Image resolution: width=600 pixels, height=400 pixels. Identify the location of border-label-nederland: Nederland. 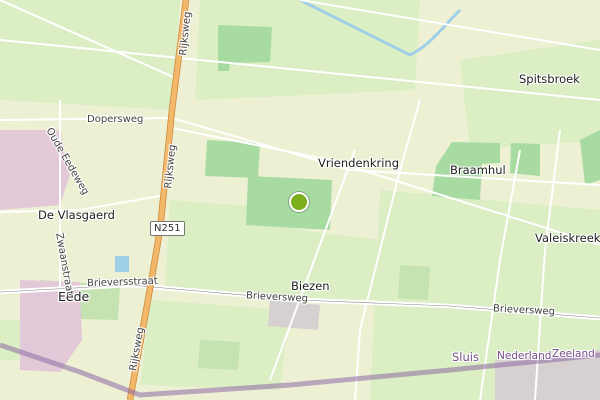
(524, 356).